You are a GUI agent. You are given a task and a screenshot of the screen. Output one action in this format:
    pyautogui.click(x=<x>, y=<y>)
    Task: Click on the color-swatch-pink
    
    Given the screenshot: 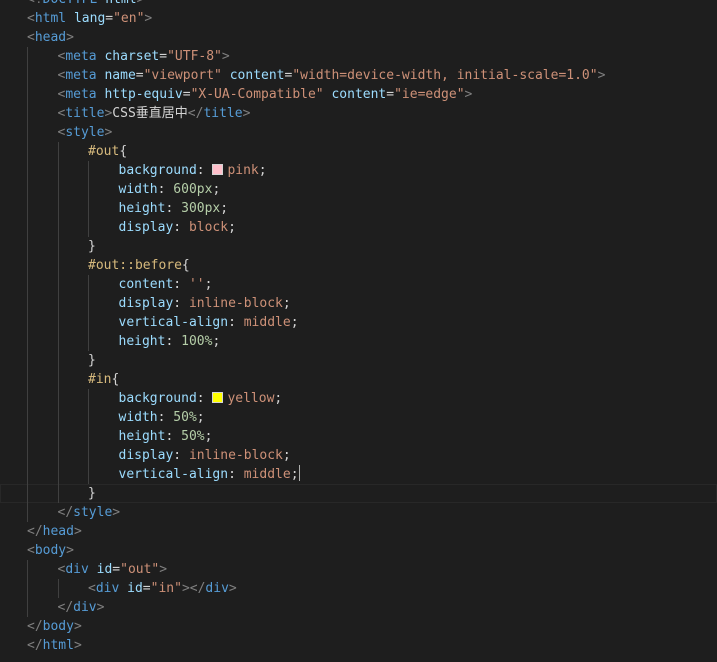 What is the action you would take?
    pyautogui.click(x=218, y=169)
    